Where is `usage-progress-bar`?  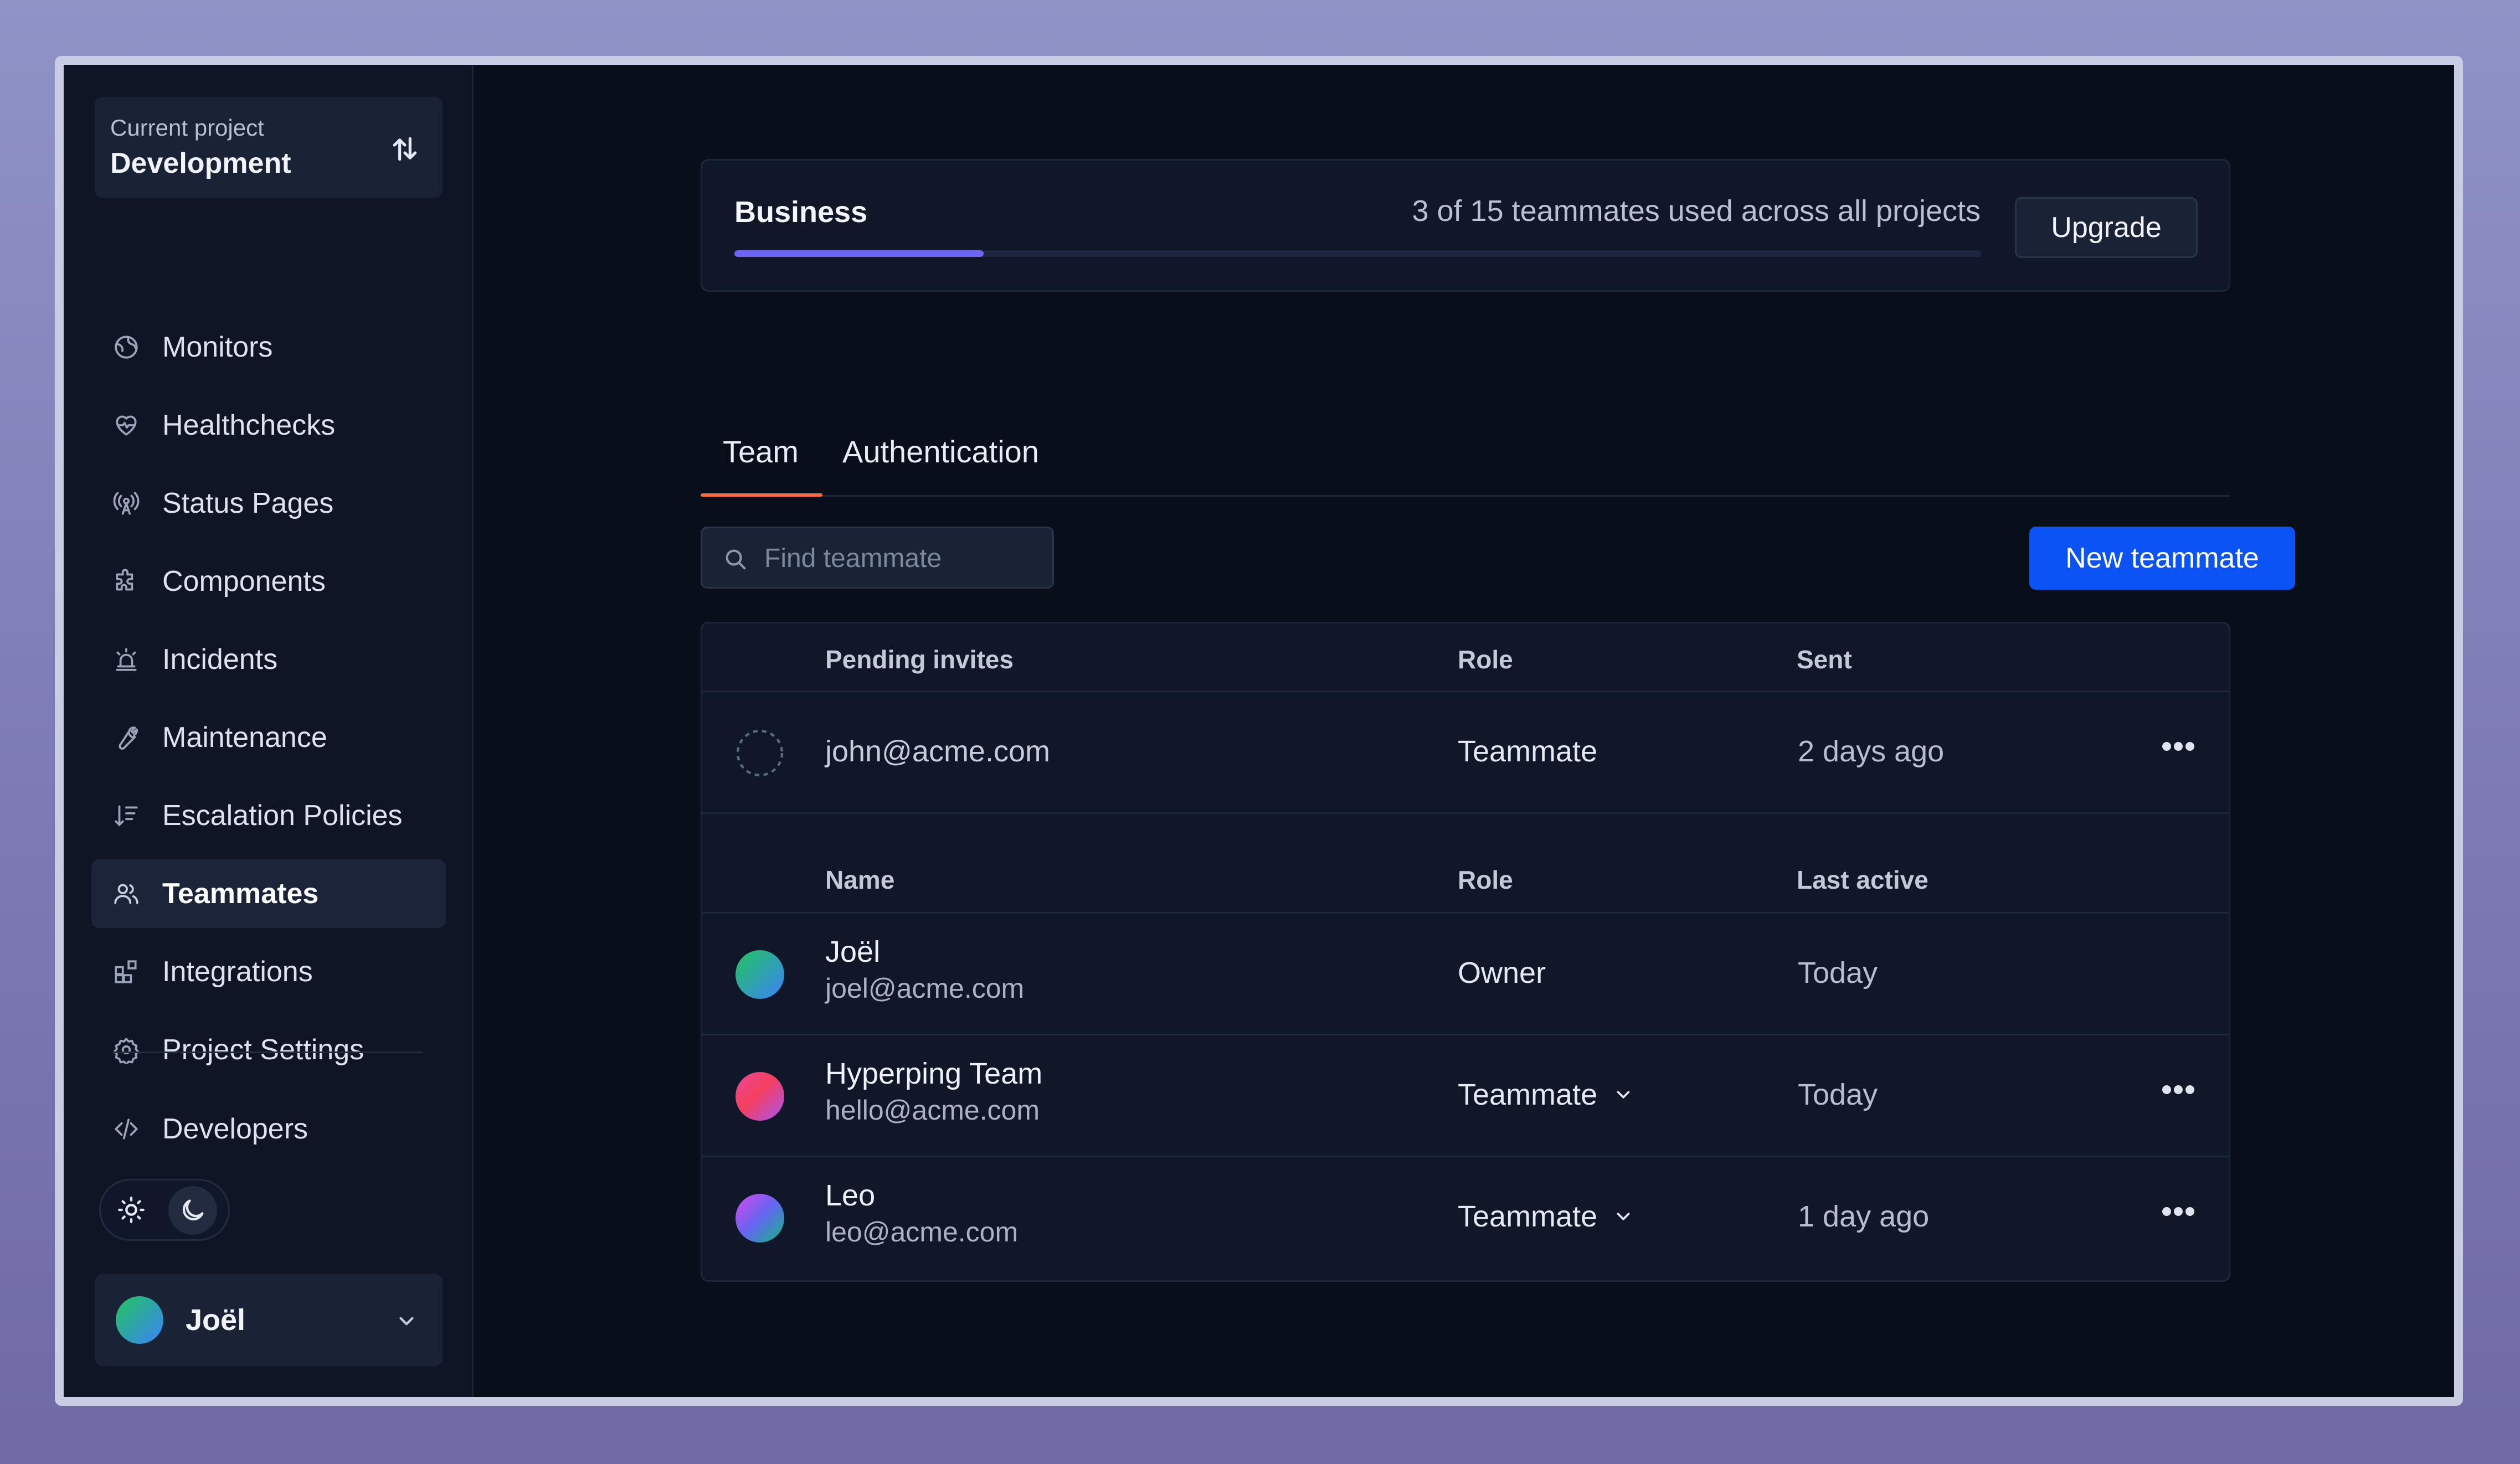 usage-progress-bar is located at coordinates (1358, 253).